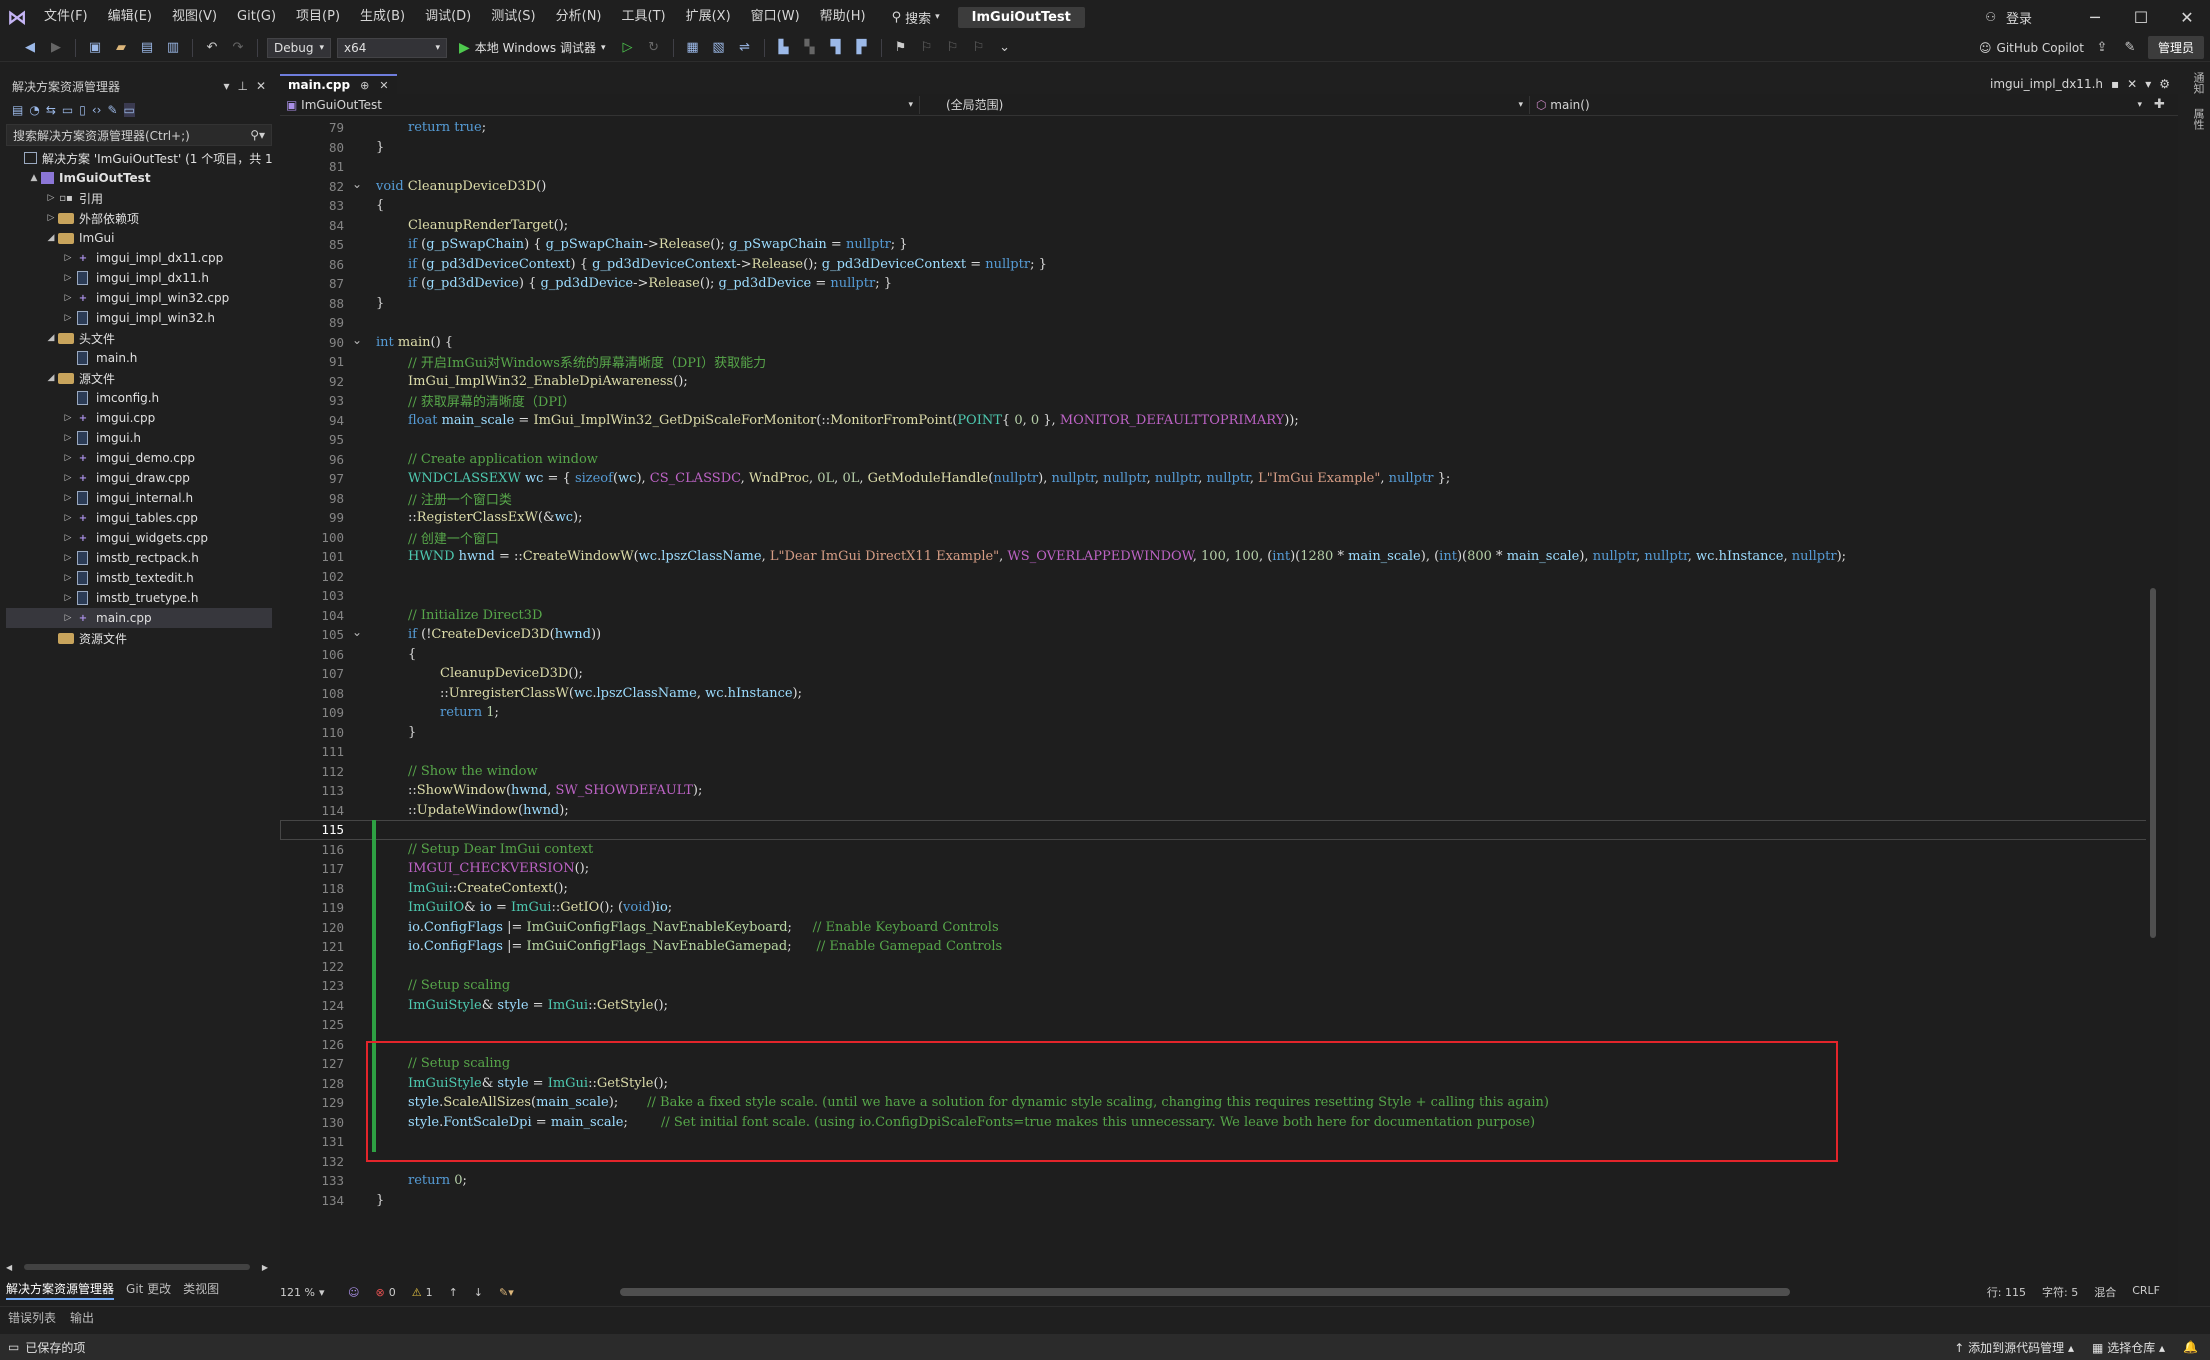 This screenshot has height=1360, width=2210. I want to click on collapse-all-icon: ▭, so click(67, 110).